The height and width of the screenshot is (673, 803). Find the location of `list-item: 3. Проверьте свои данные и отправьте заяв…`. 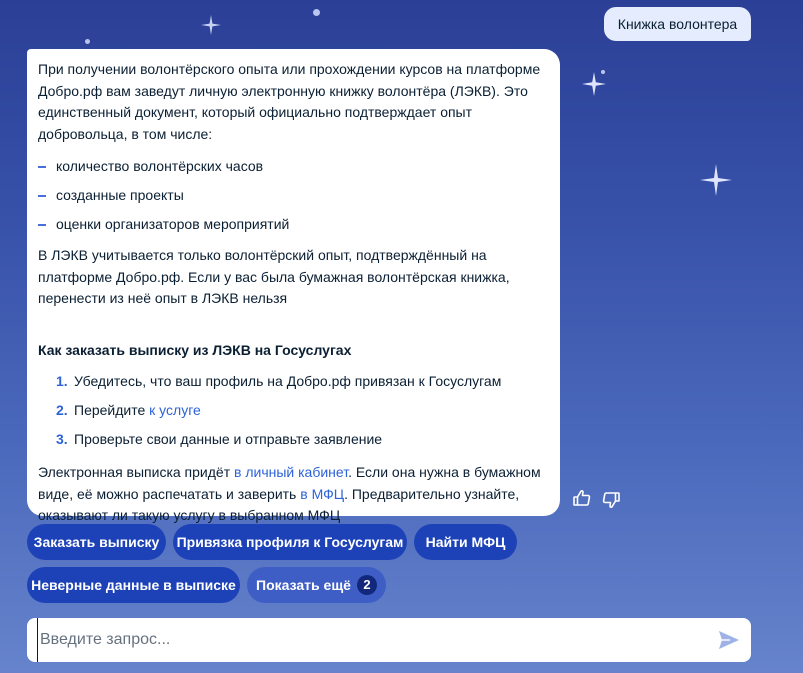

list-item: 3. Проверьте свои данные и отправьте заяв… is located at coordinates (293, 439).